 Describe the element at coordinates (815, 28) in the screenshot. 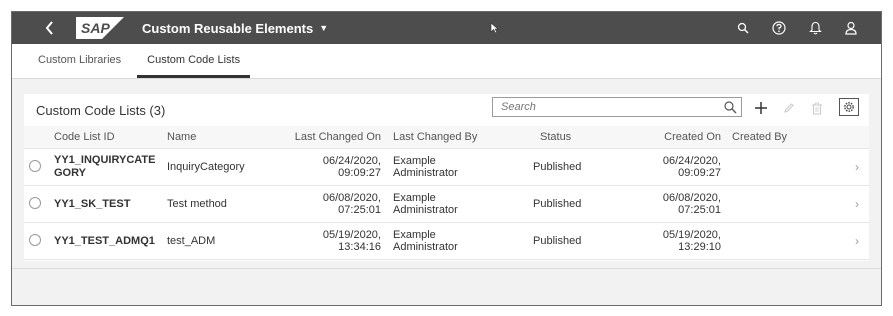

I see `notification-bell-icon` at that location.